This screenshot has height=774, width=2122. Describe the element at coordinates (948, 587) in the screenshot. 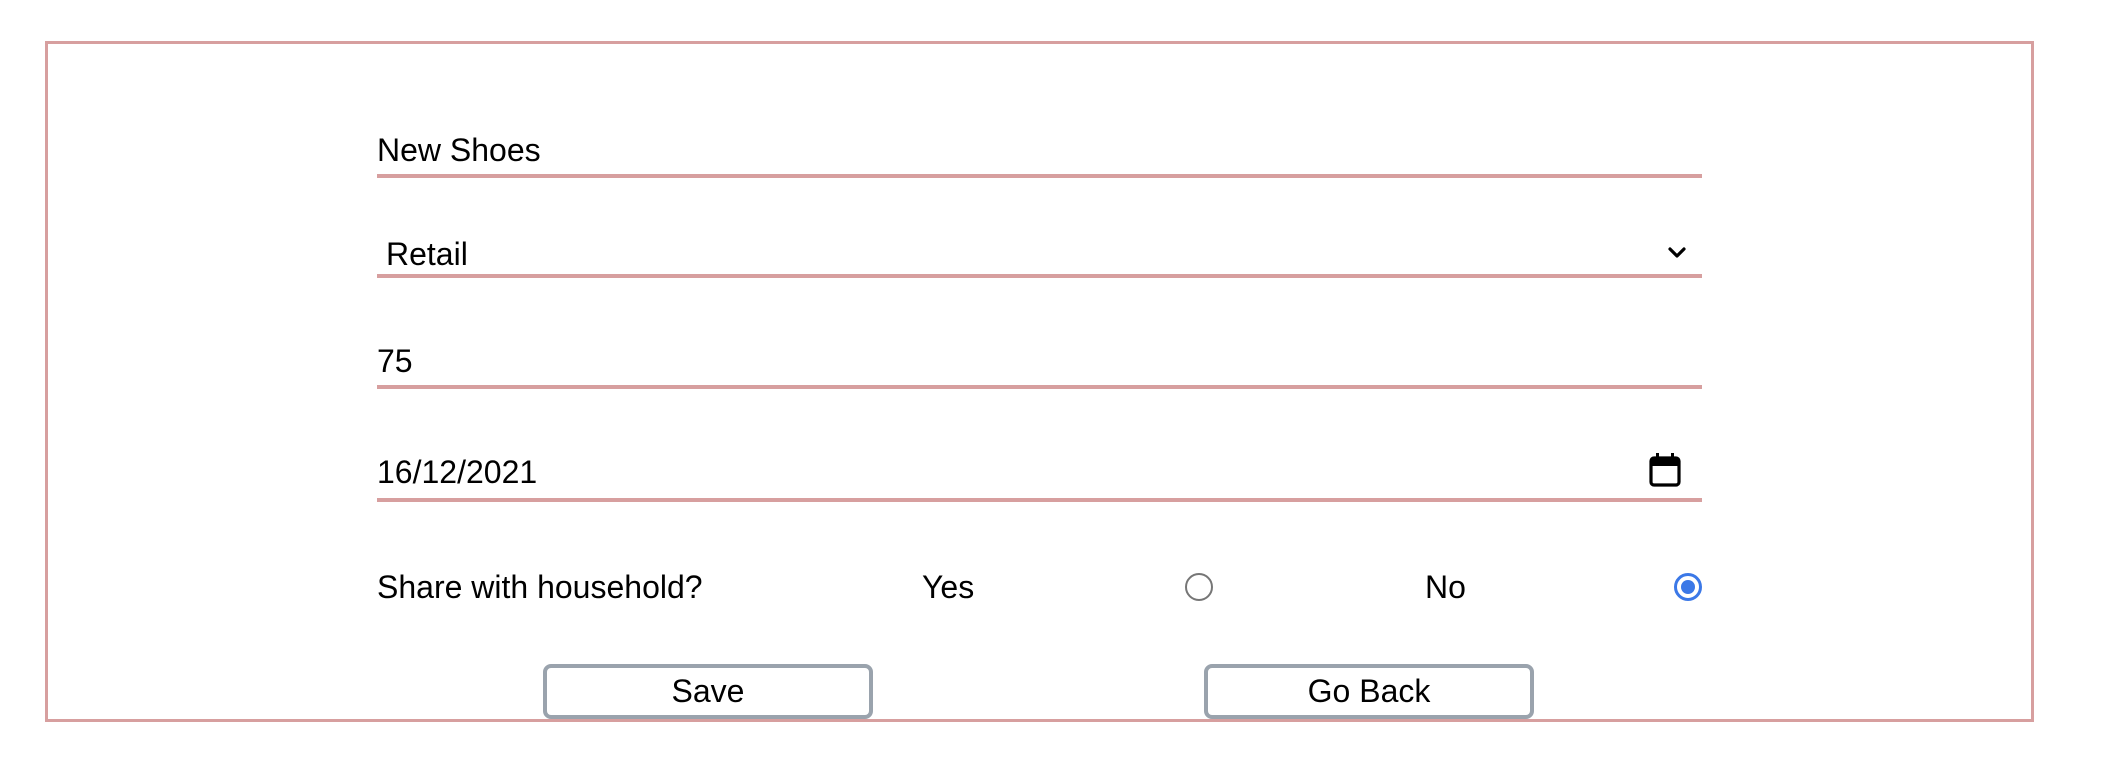

I see `share-yes-label: Yes` at that location.